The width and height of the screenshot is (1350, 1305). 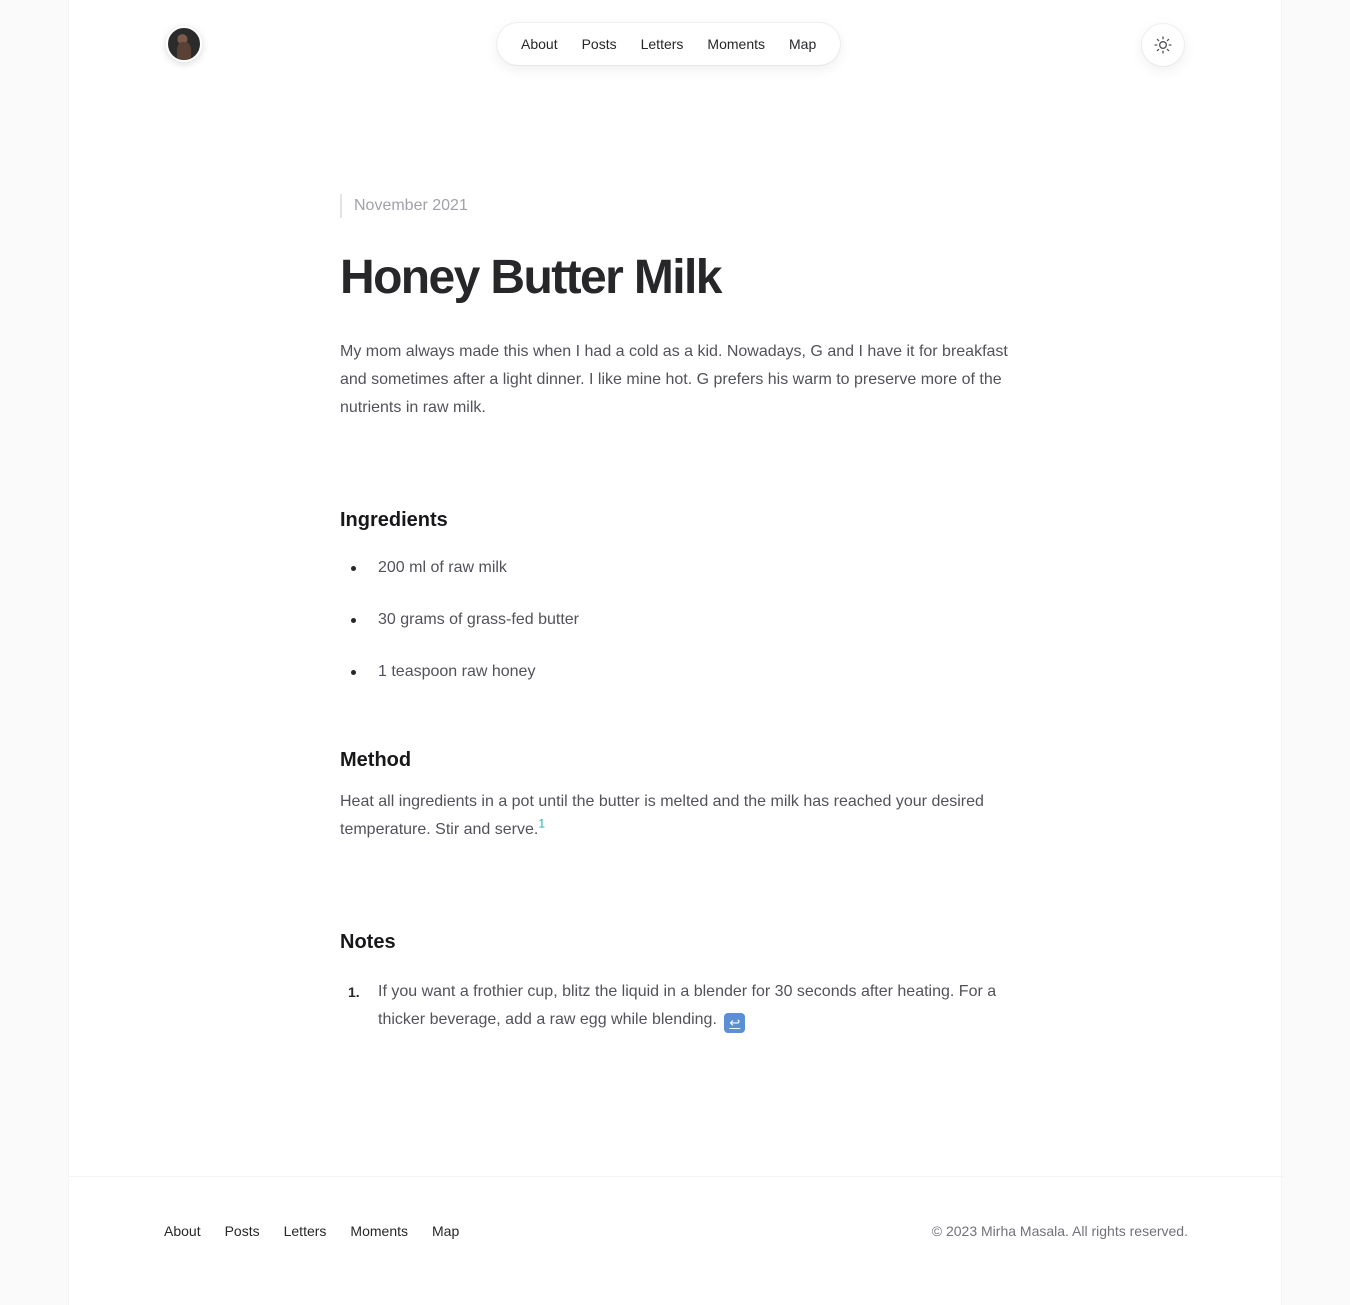 I want to click on footnote-backref-icon: ↩, so click(x=735, y=1023).